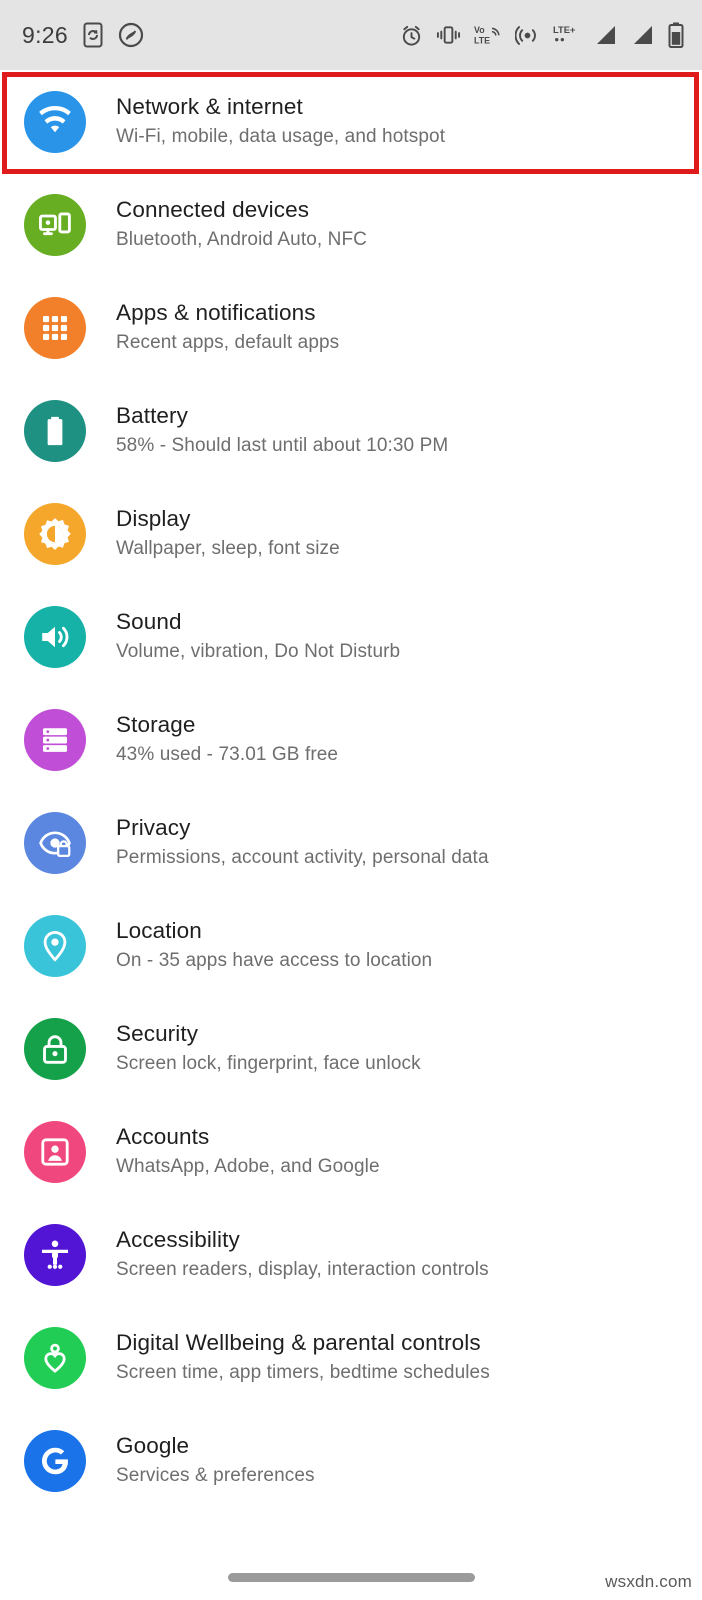 Image resolution: width=702 pixels, height=1600 pixels. What do you see at coordinates (298, 1342) in the screenshot?
I see `settings-row-title: Digital Wellbeing & parental controls` at bounding box center [298, 1342].